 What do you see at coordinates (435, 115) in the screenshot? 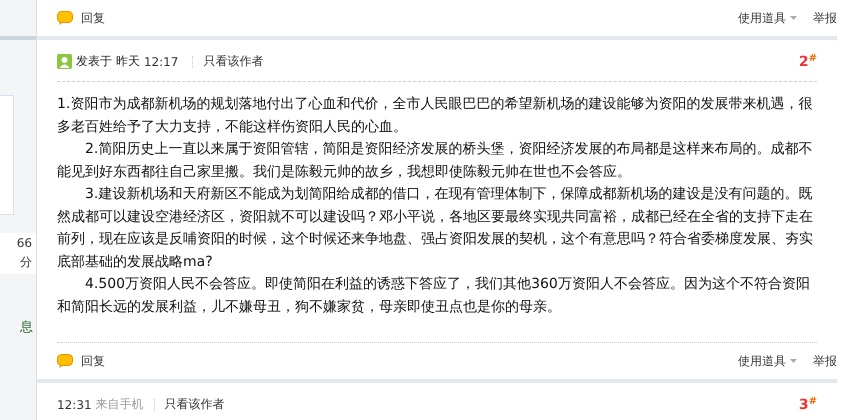
I see `post-paragraph: 1.资阳市为成都新机场的规划落地付出了心血和代价，全市人民眼巴巴的希望新机场的建设能够为资阳的发展带来机遇，很多老百姓给予了大力支持，不能这样伤资阳人民的心血。` at bounding box center [435, 115].